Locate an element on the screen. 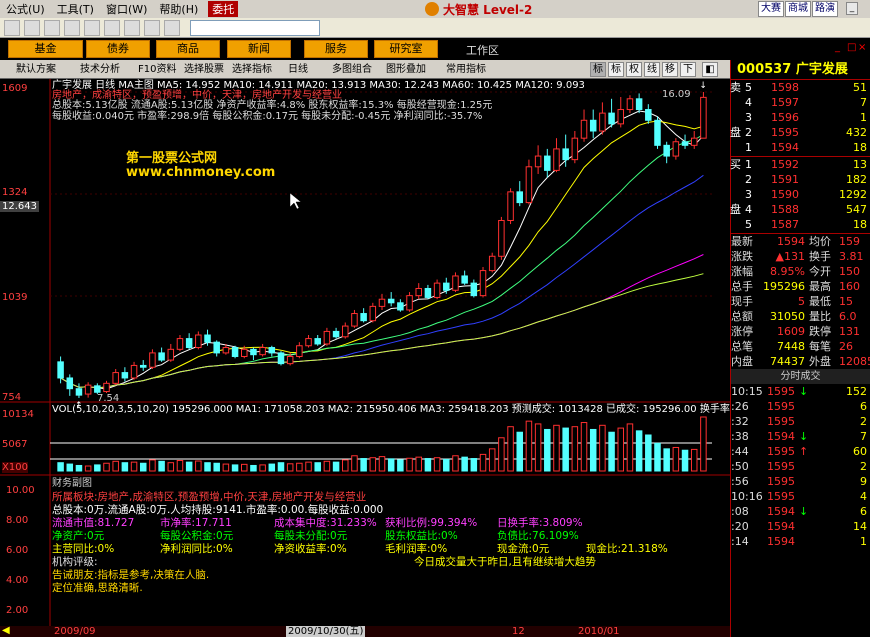 This screenshot has height=637, width=870. nav-research: 研究室 is located at coordinates (406, 49).